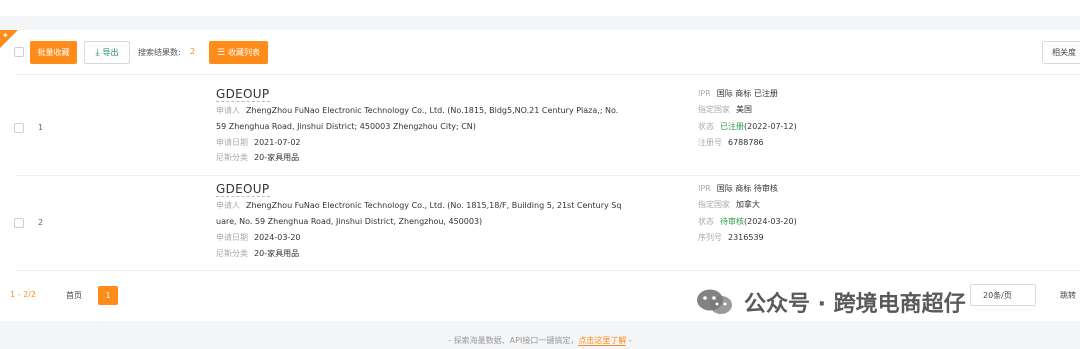 The height and width of the screenshot is (349, 1080). I want to click on status-field: 状态 待审核(2024-03-20), so click(747, 222).